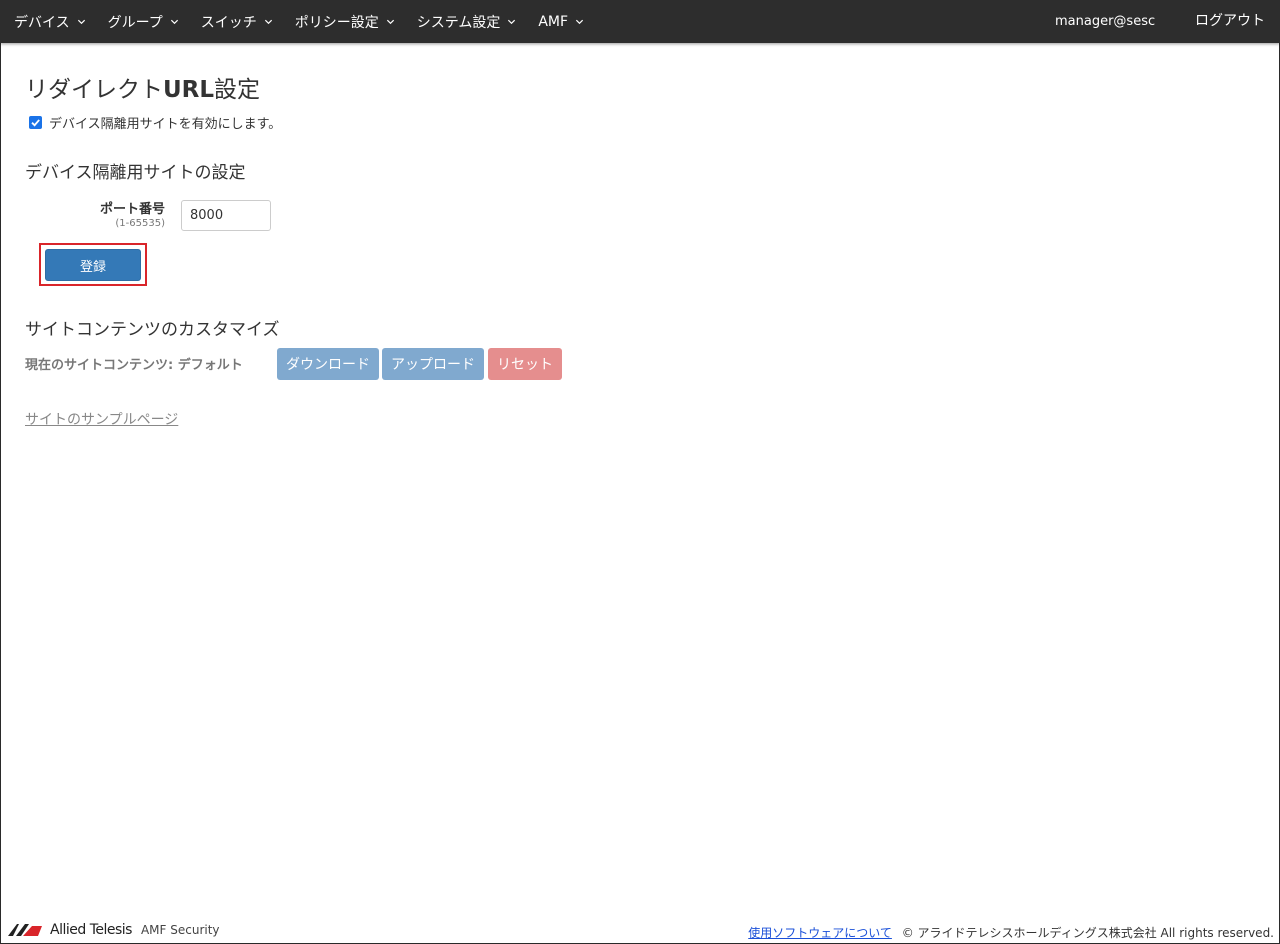 This screenshot has width=1280, height=944. What do you see at coordinates (25, 930) in the screenshot?
I see `allied-telesis-logo-icon` at bounding box center [25, 930].